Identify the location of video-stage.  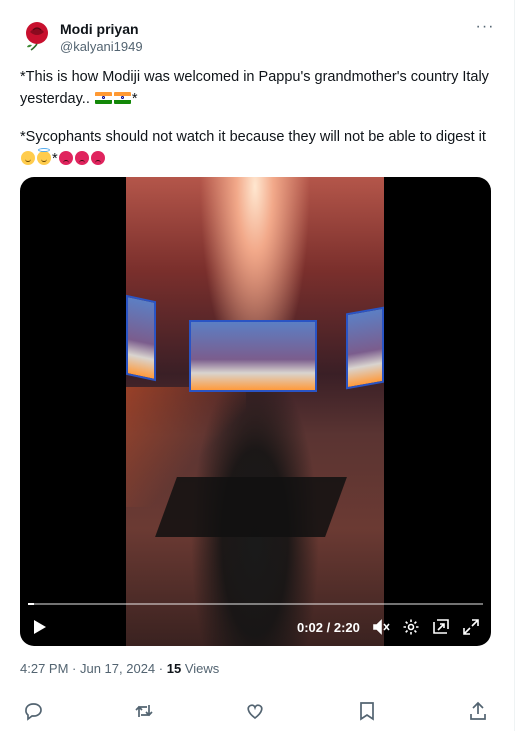
(251, 507).